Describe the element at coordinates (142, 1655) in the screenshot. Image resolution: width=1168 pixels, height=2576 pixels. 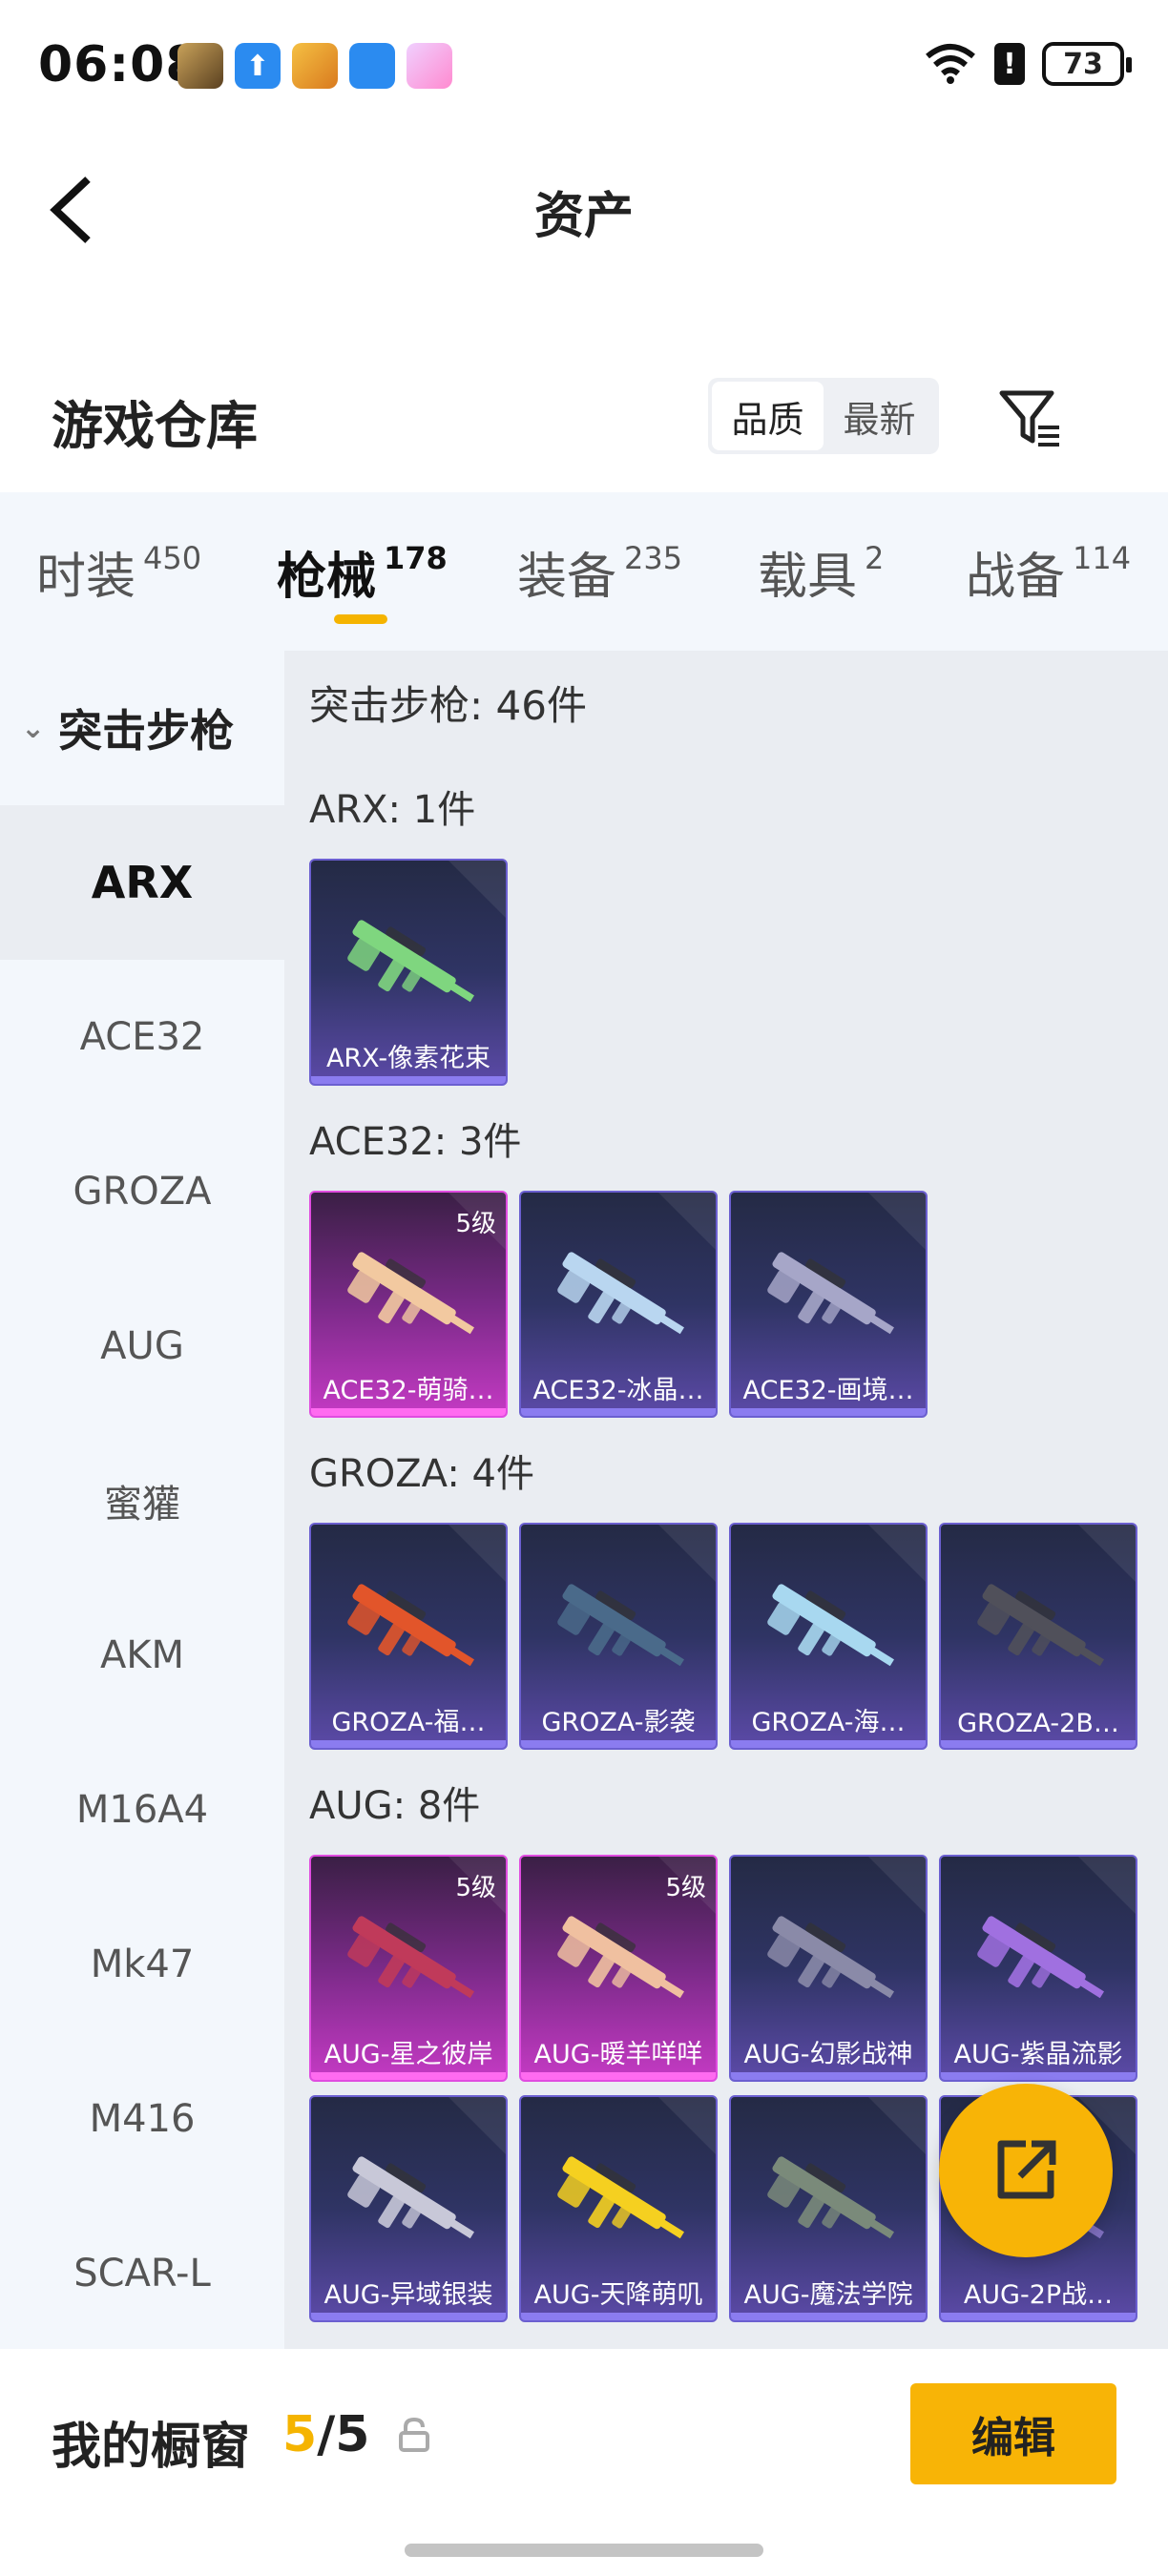
I see `sidebar-item-akm: AKM` at that location.